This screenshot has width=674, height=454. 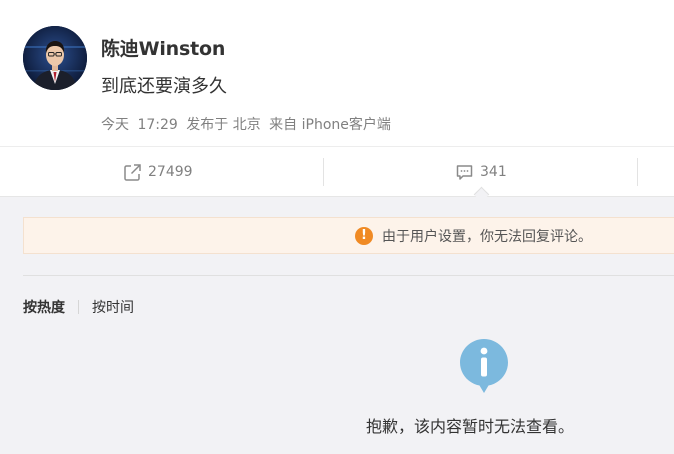 I want to click on author-name: 陈迪Winston, so click(x=163, y=47).